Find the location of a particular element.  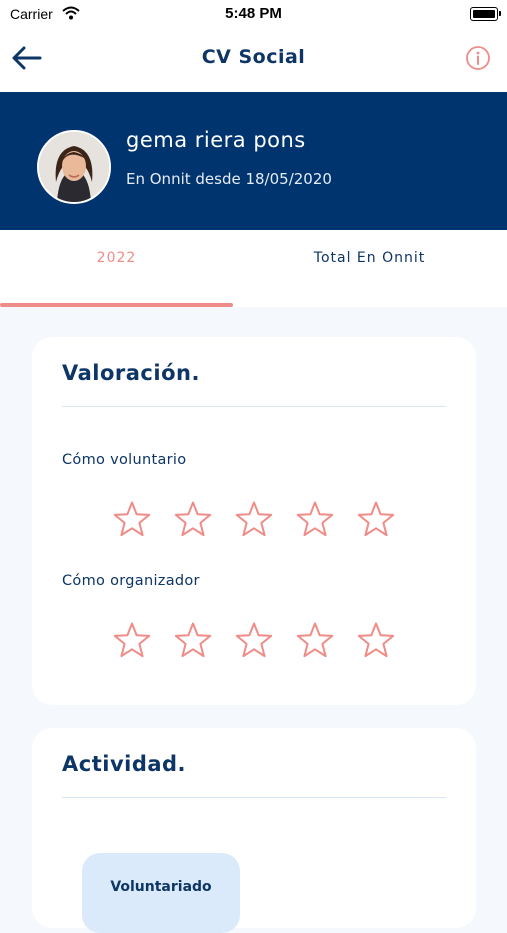

valoracion-title: Valoración. is located at coordinates (131, 373).